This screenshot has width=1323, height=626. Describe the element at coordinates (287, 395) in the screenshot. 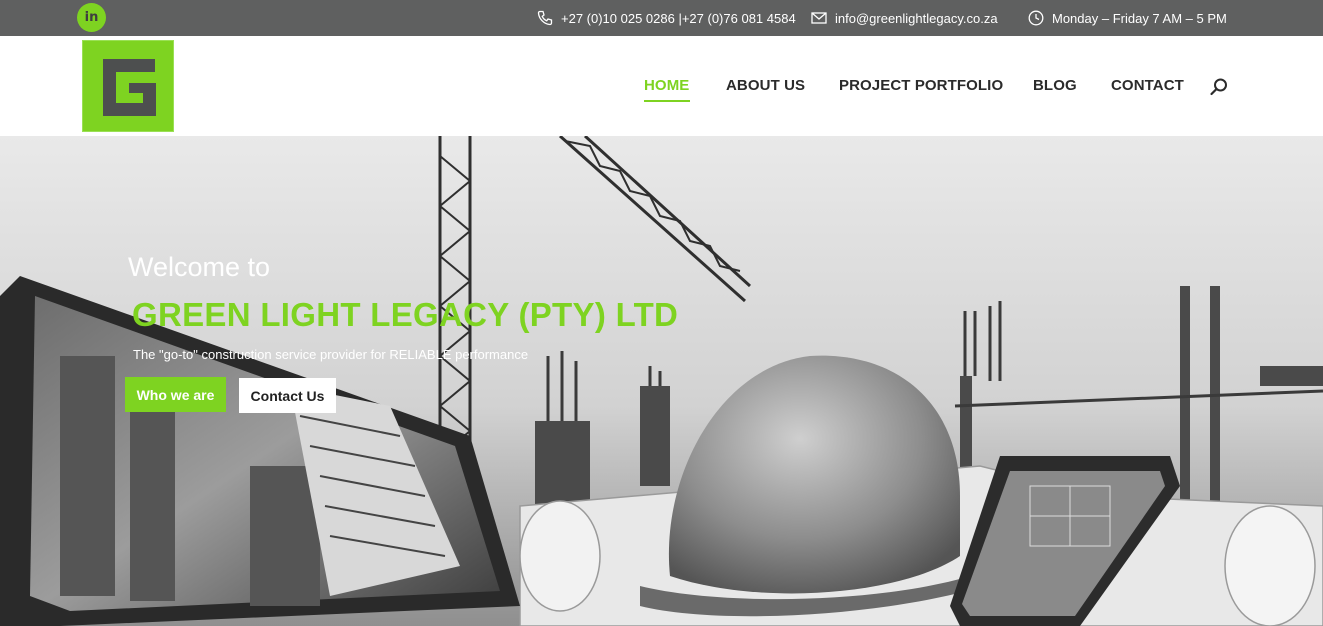

I see `contact-us-button: Contact Us` at that location.